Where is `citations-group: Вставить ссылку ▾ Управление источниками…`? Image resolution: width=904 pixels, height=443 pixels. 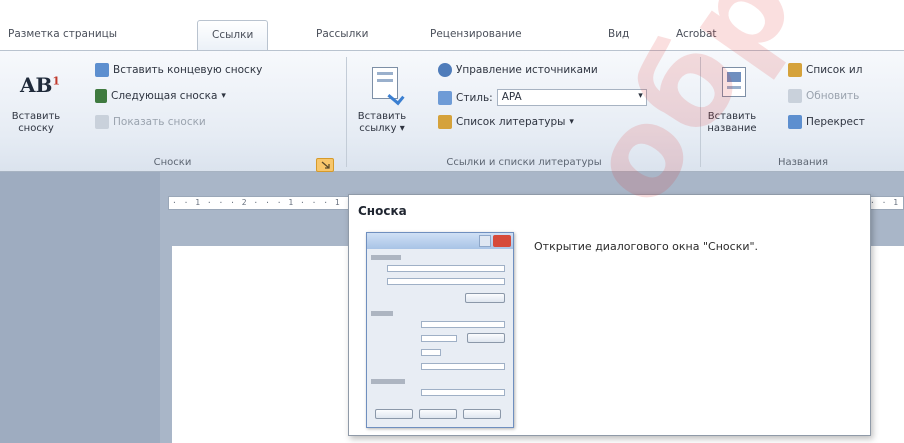 citations-group: Вставить ссылку ▾ Управление источниками… is located at coordinates (524, 111).